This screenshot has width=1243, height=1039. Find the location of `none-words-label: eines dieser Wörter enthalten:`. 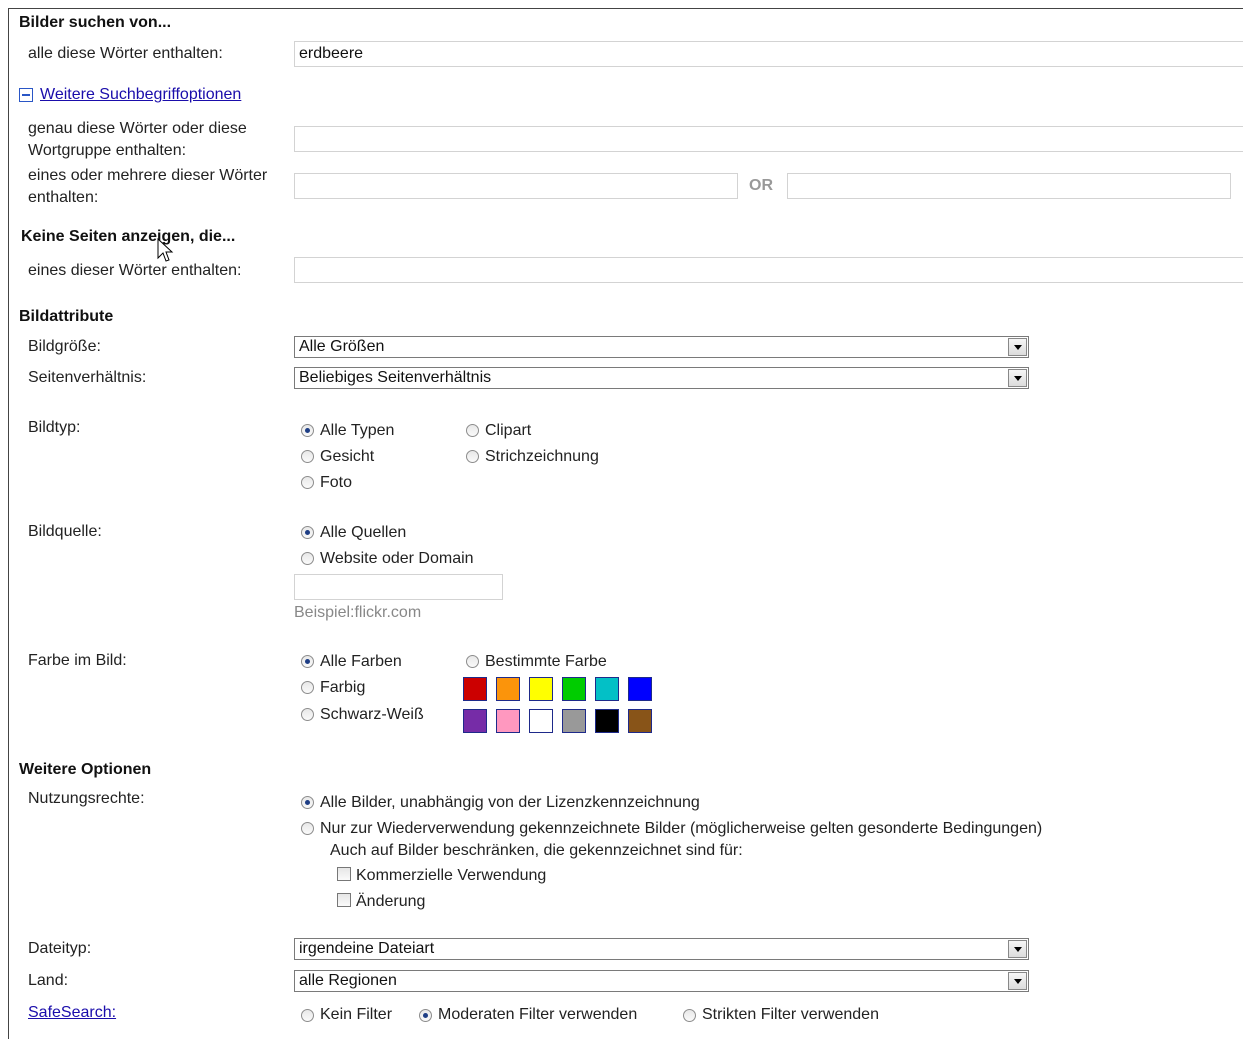

none-words-label: eines dieser Wörter enthalten: is located at coordinates (135, 270).